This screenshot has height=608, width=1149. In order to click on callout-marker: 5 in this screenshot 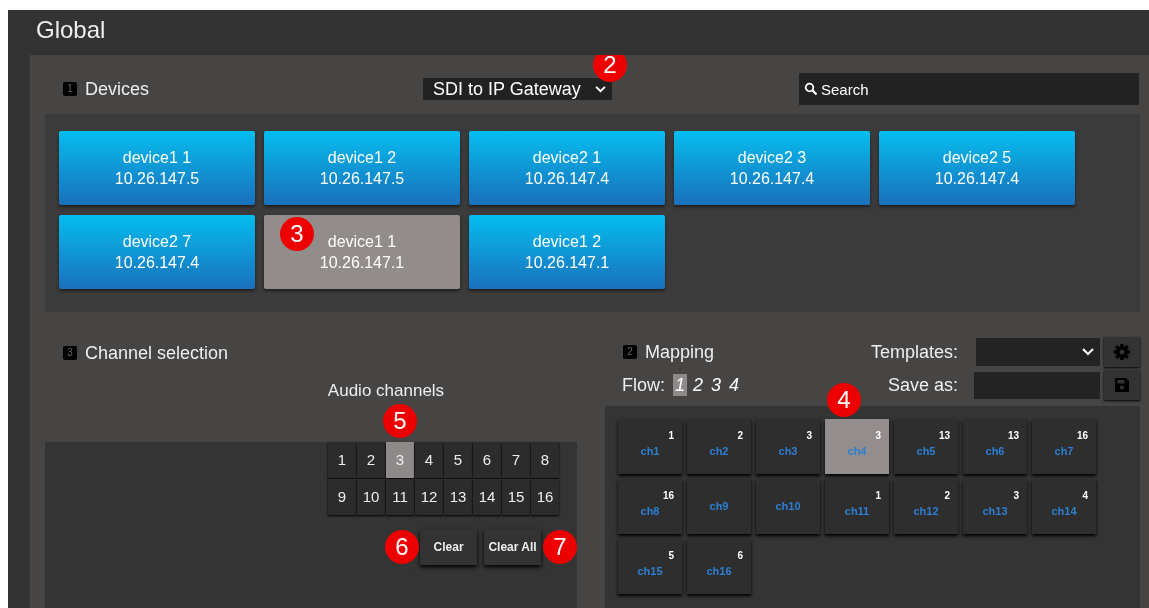, I will do `click(400, 421)`.